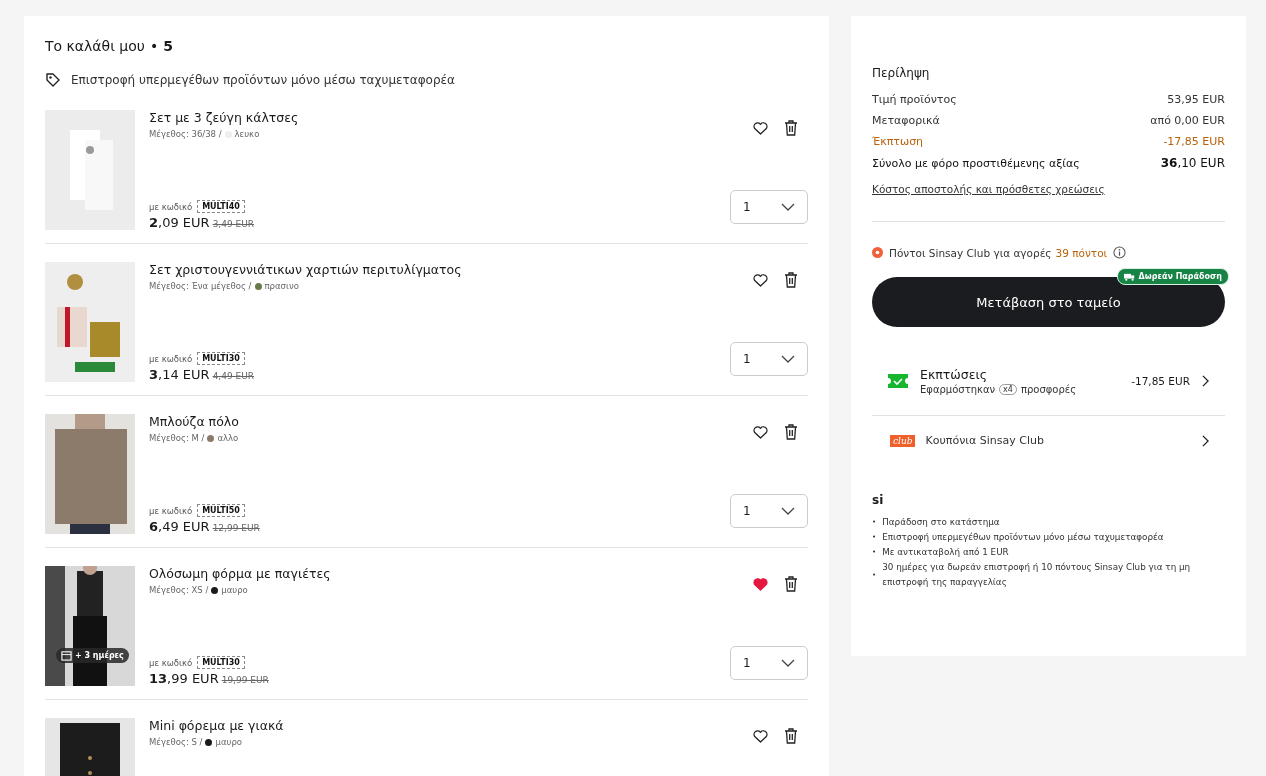 Image resolution: width=1266 pixels, height=776 pixels. What do you see at coordinates (92, 655) in the screenshot?
I see `delivery-badge: + 3 ημέρες` at bounding box center [92, 655].